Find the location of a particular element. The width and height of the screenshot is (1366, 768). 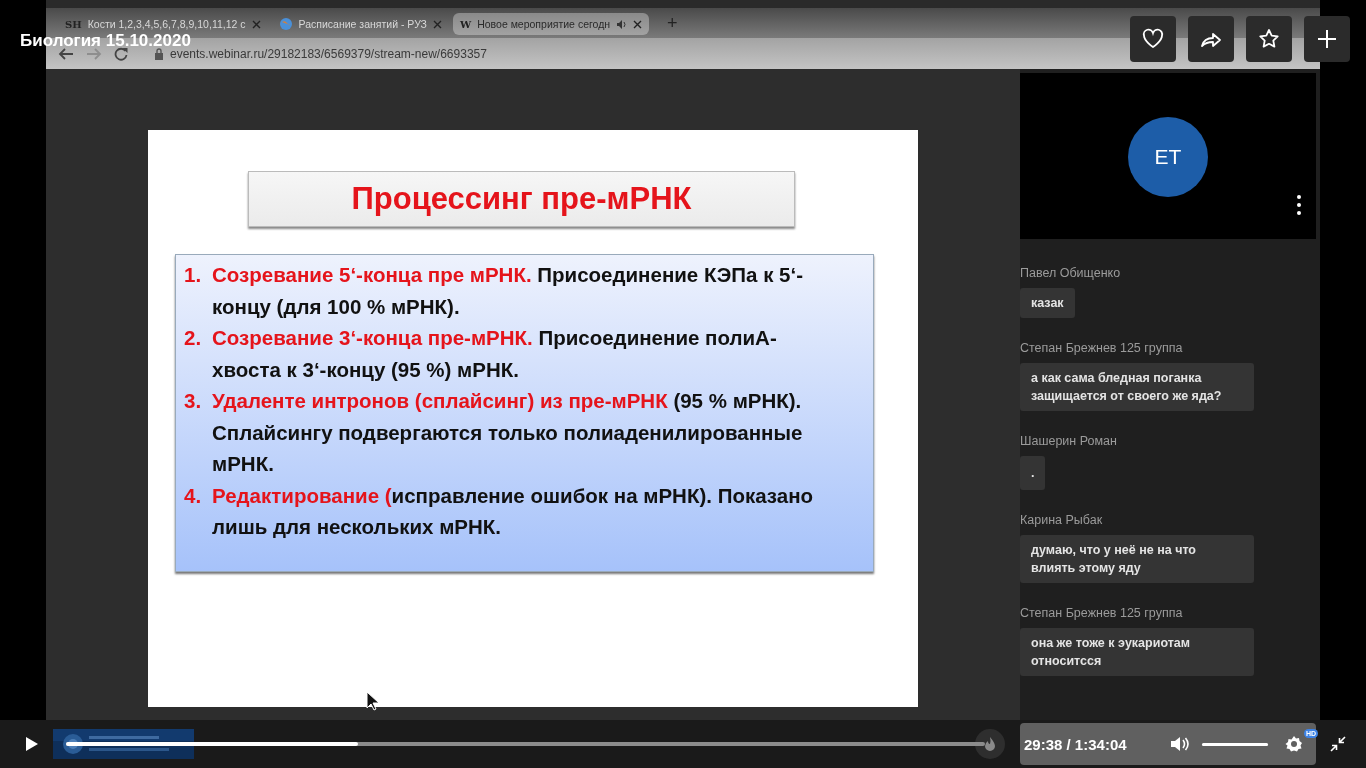

reaction-button is located at coordinates (990, 744).